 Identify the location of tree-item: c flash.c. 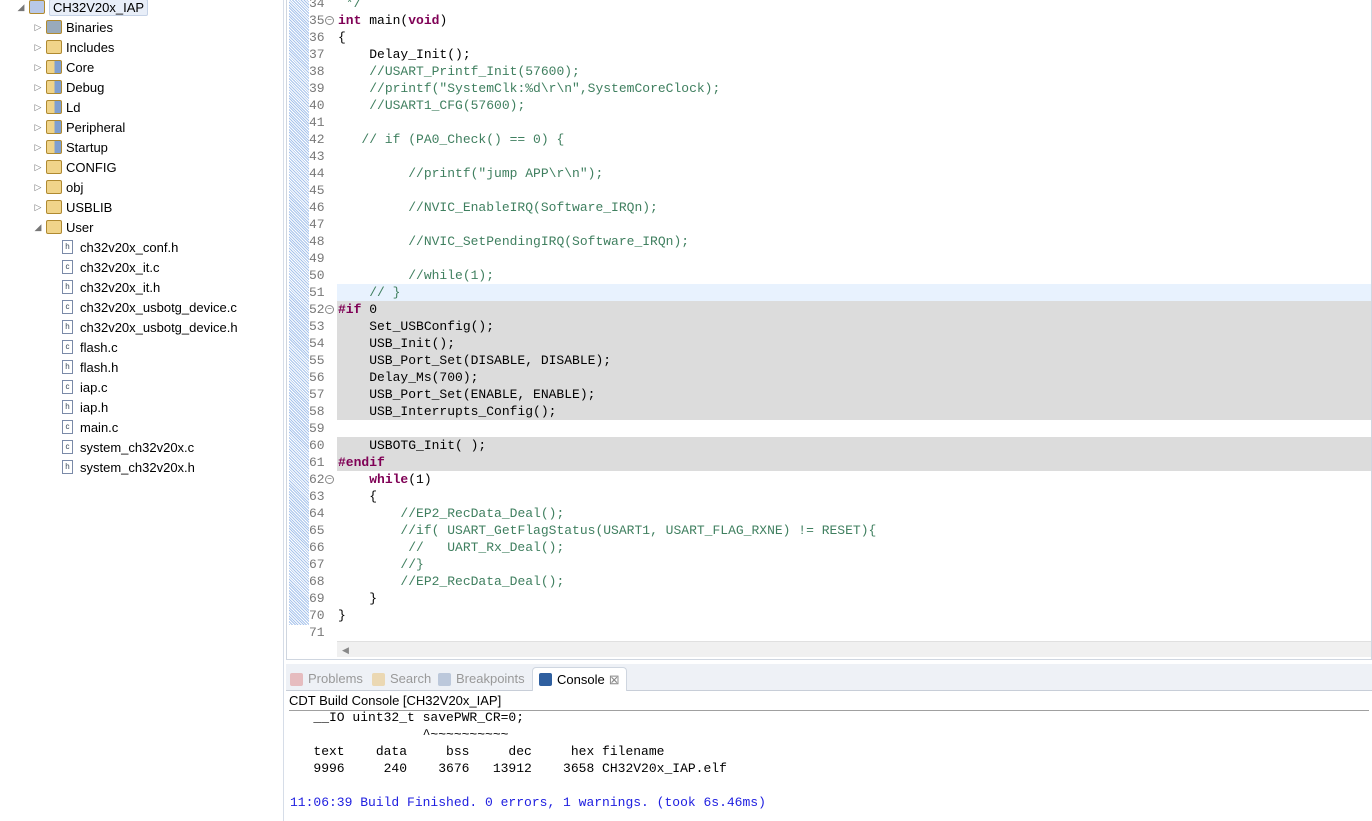
(83, 347).